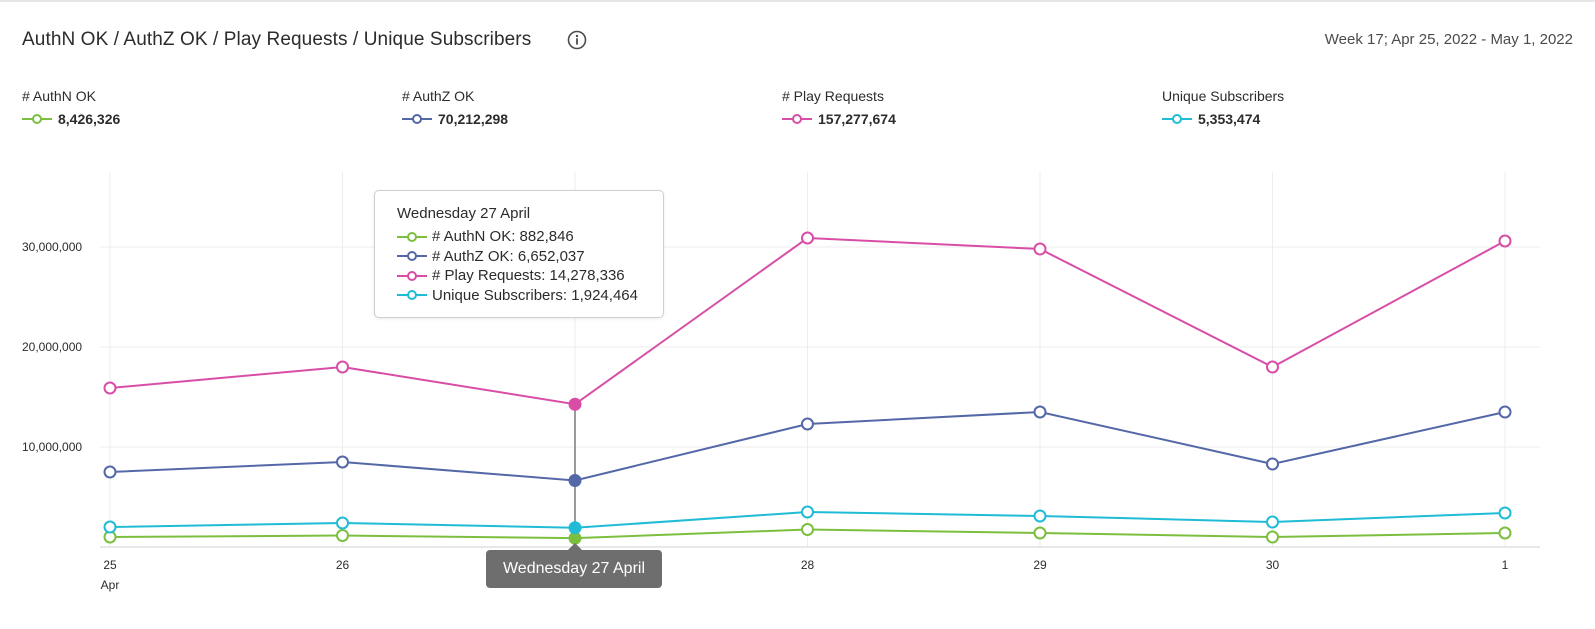 This screenshot has height=629, width=1595. Describe the element at coordinates (535, 295) in the screenshot. I see `tooltip-row-text: Unique Subscribers: 1,924,464` at that location.